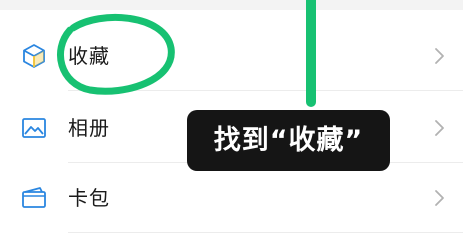  I want to click on card-wallet-icon, so click(34, 198).